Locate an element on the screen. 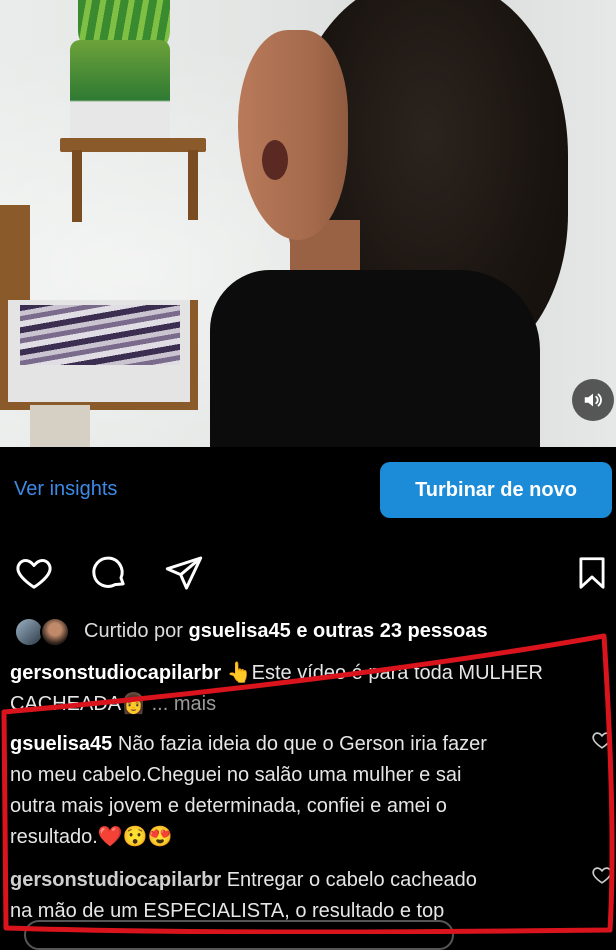 This screenshot has width=616, height=950. person-body is located at coordinates (375, 358).